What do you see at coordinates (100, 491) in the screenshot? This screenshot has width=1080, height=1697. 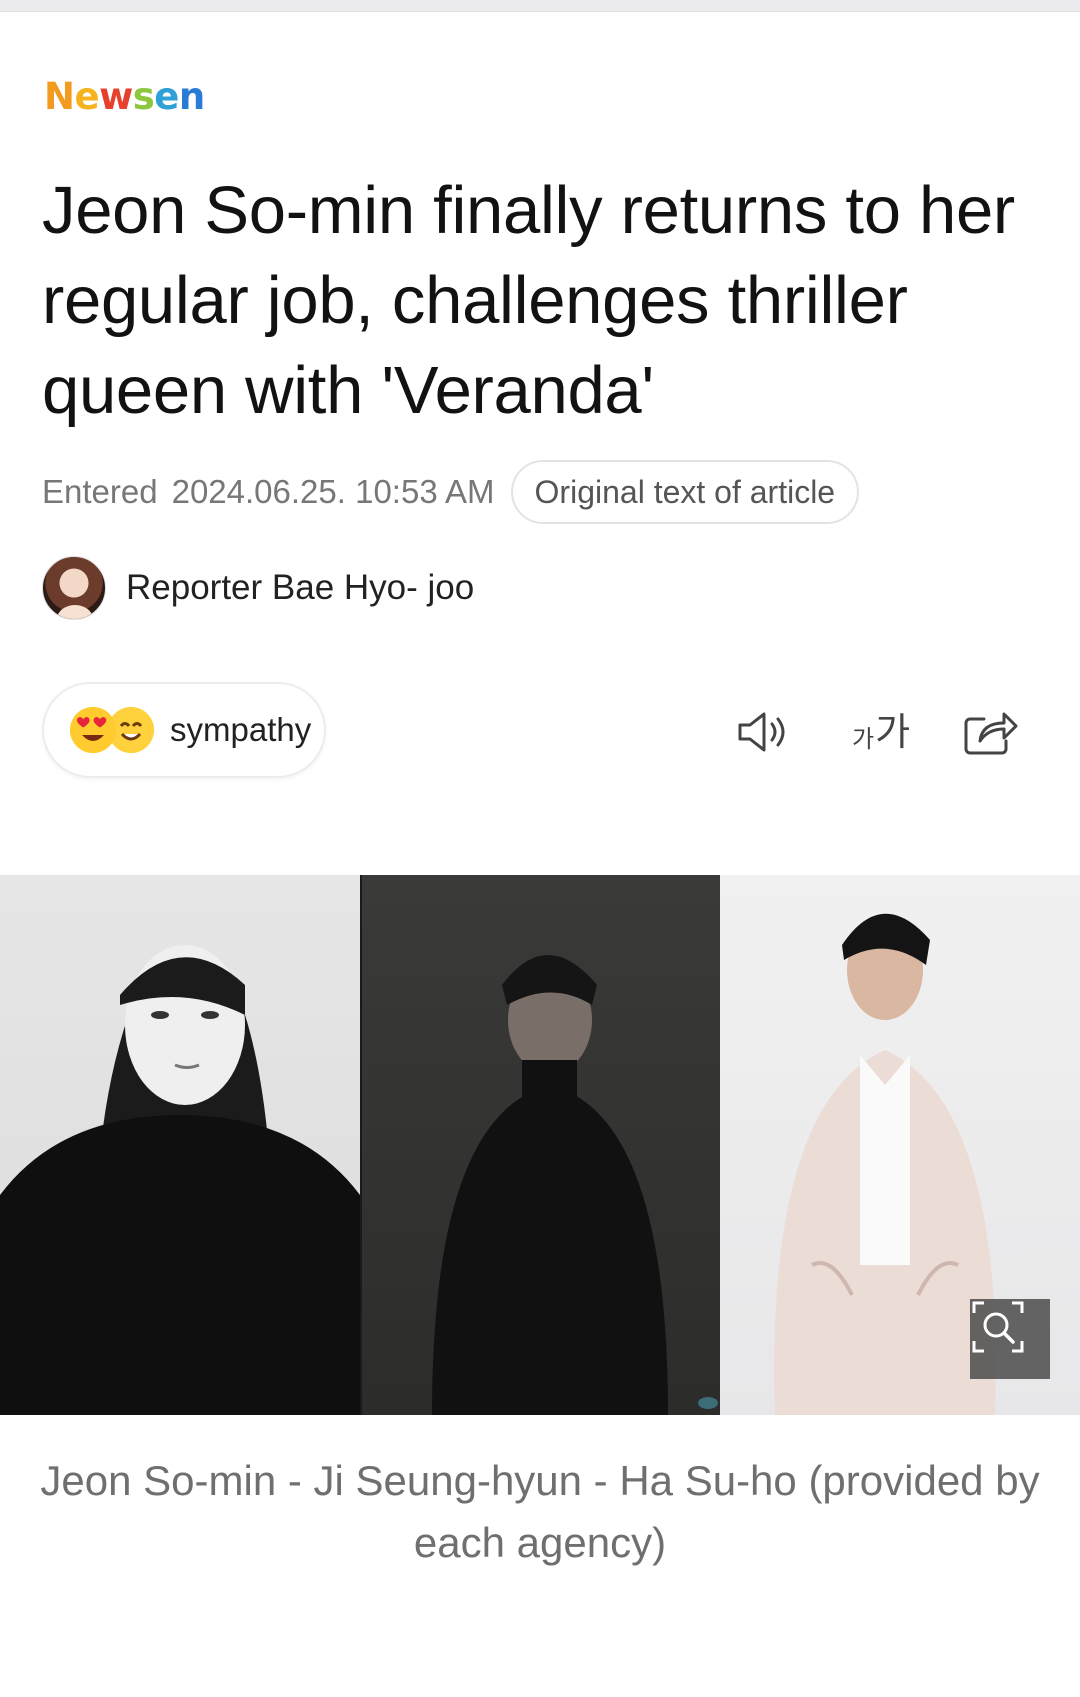 I see `entered-label: Entered` at bounding box center [100, 491].